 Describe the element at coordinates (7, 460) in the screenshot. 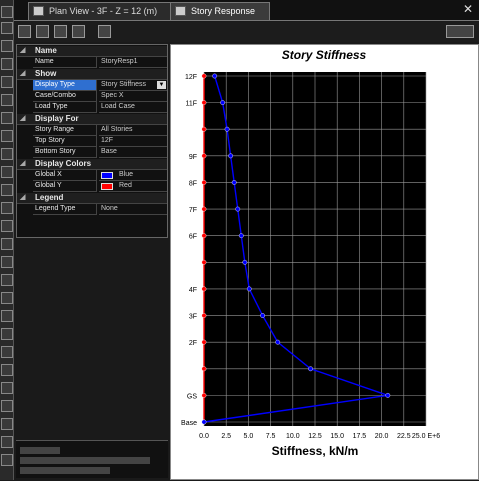

I see `snap-options-icon` at that location.